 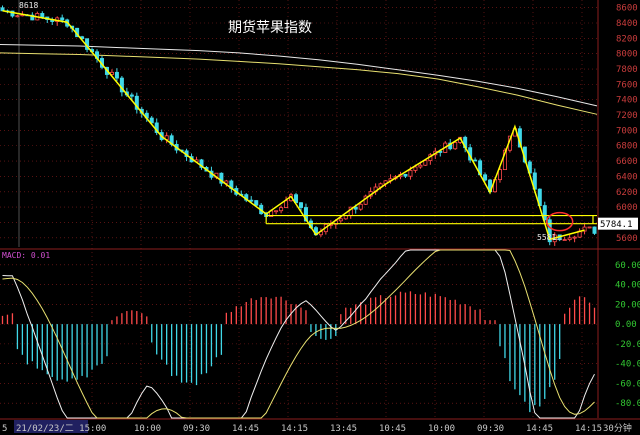 What do you see at coordinates (616, 225) in the screenshot?
I see `current-price-label: 5784.1` at bounding box center [616, 225].